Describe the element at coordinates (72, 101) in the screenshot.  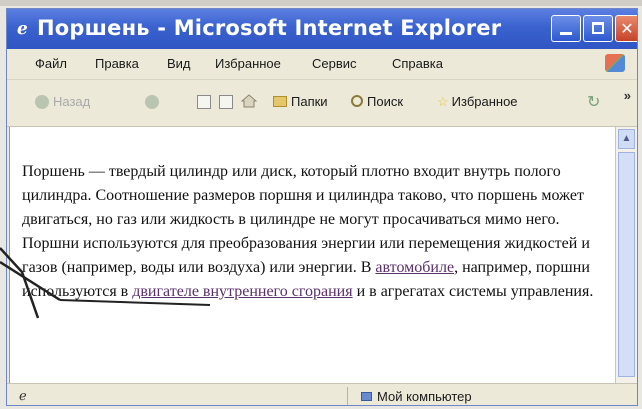
I see `back-label: Назад` at that location.